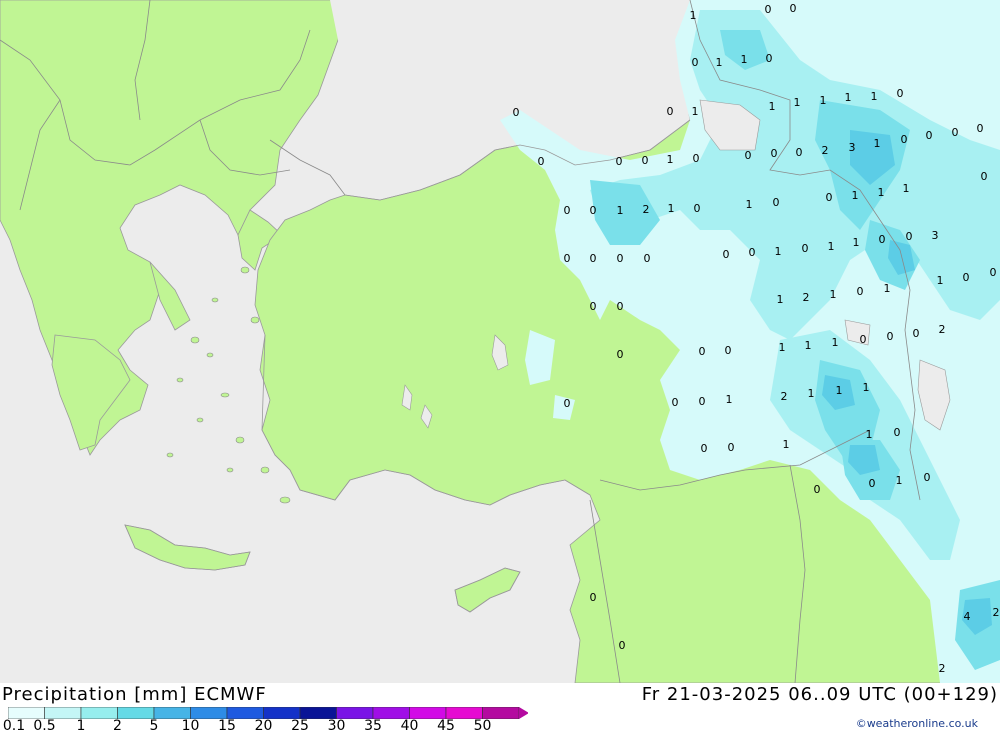 The height and width of the screenshot is (734, 1000). What do you see at coordinates (190, 726) in the screenshot?
I see `scale-label: 10` at bounding box center [190, 726].